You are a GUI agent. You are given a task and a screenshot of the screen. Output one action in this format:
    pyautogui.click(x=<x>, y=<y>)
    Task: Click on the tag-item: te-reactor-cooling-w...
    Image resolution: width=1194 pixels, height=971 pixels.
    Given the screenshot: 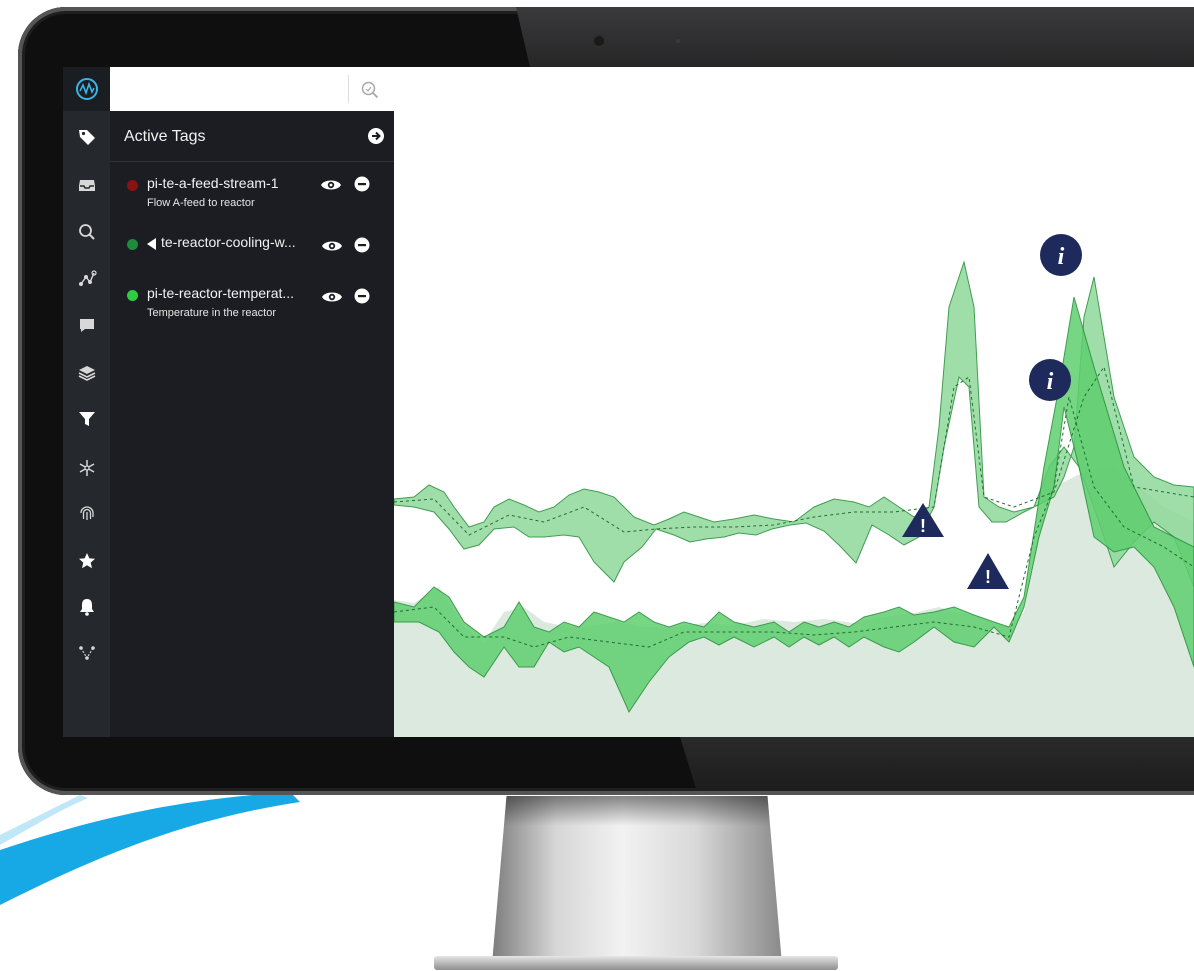 What is the action you would take?
    pyautogui.click(x=252, y=256)
    